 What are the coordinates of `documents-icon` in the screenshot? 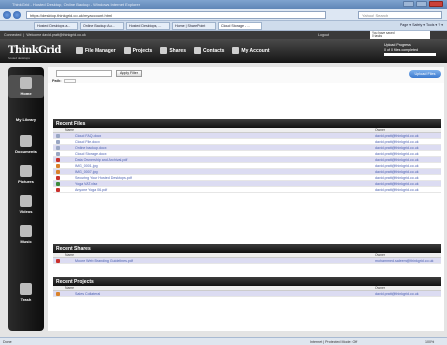 It's located at (26, 141).